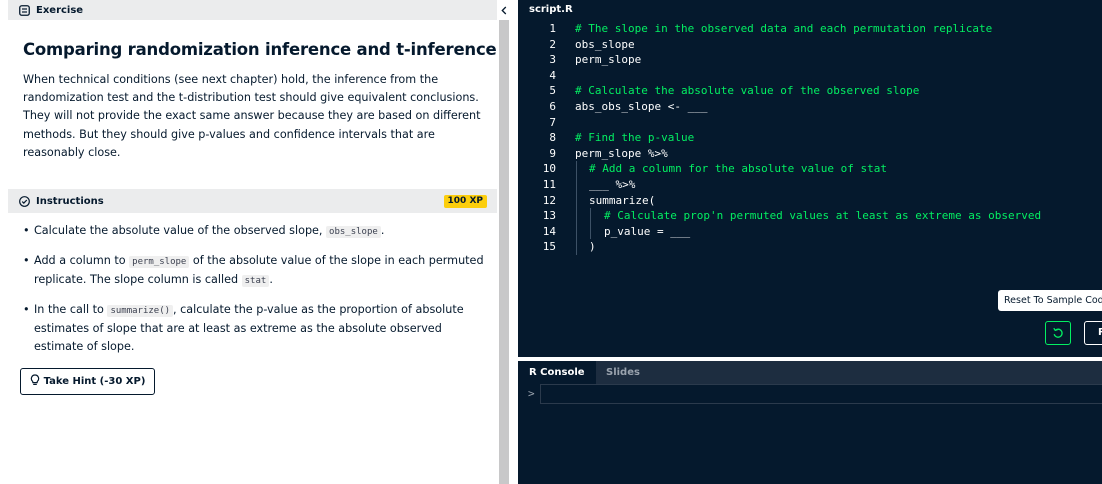 The width and height of the screenshot is (1102, 484). What do you see at coordinates (552, 44) in the screenshot?
I see `line-number: 2` at bounding box center [552, 44].